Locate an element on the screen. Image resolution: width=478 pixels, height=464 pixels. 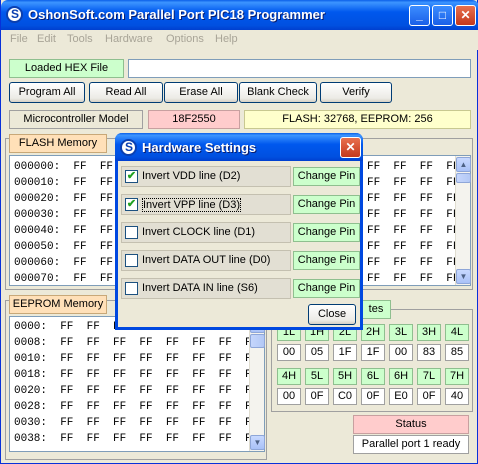
eeprom-row: 0038: FF FF FF FF FF FF FF FF is located at coordinates (136, 439).